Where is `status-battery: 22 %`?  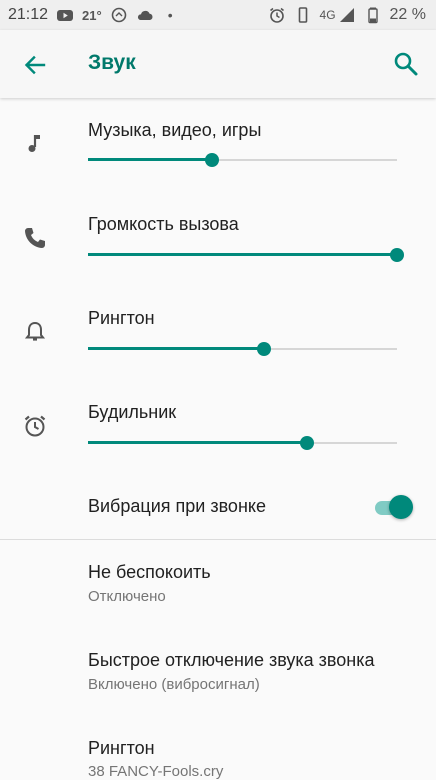
status-battery: 22 % is located at coordinates (407, 14).